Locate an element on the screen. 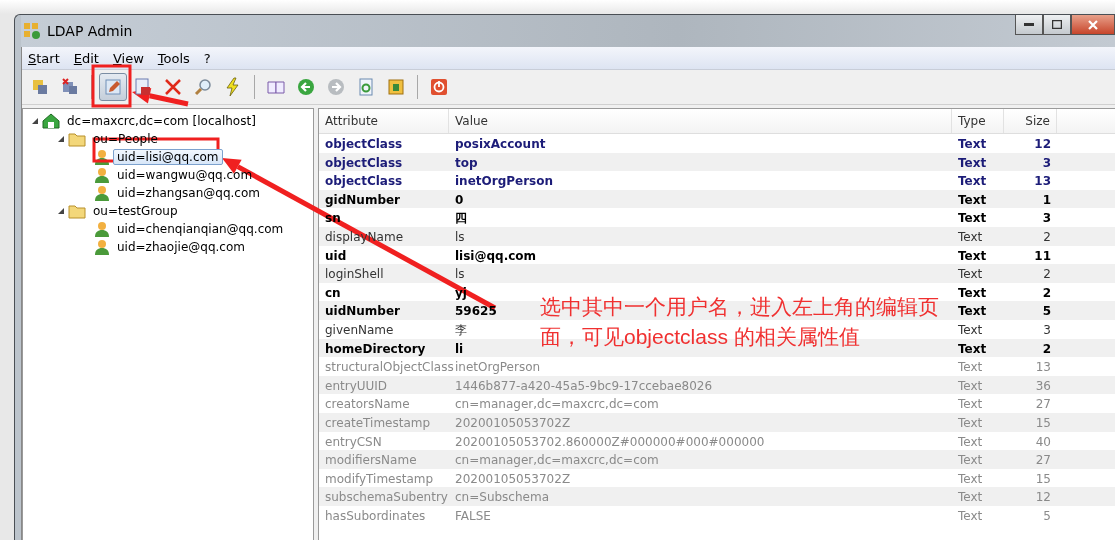 The width and height of the screenshot is (1115, 540). table-cell: givenName is located at coordinates (359, 329).